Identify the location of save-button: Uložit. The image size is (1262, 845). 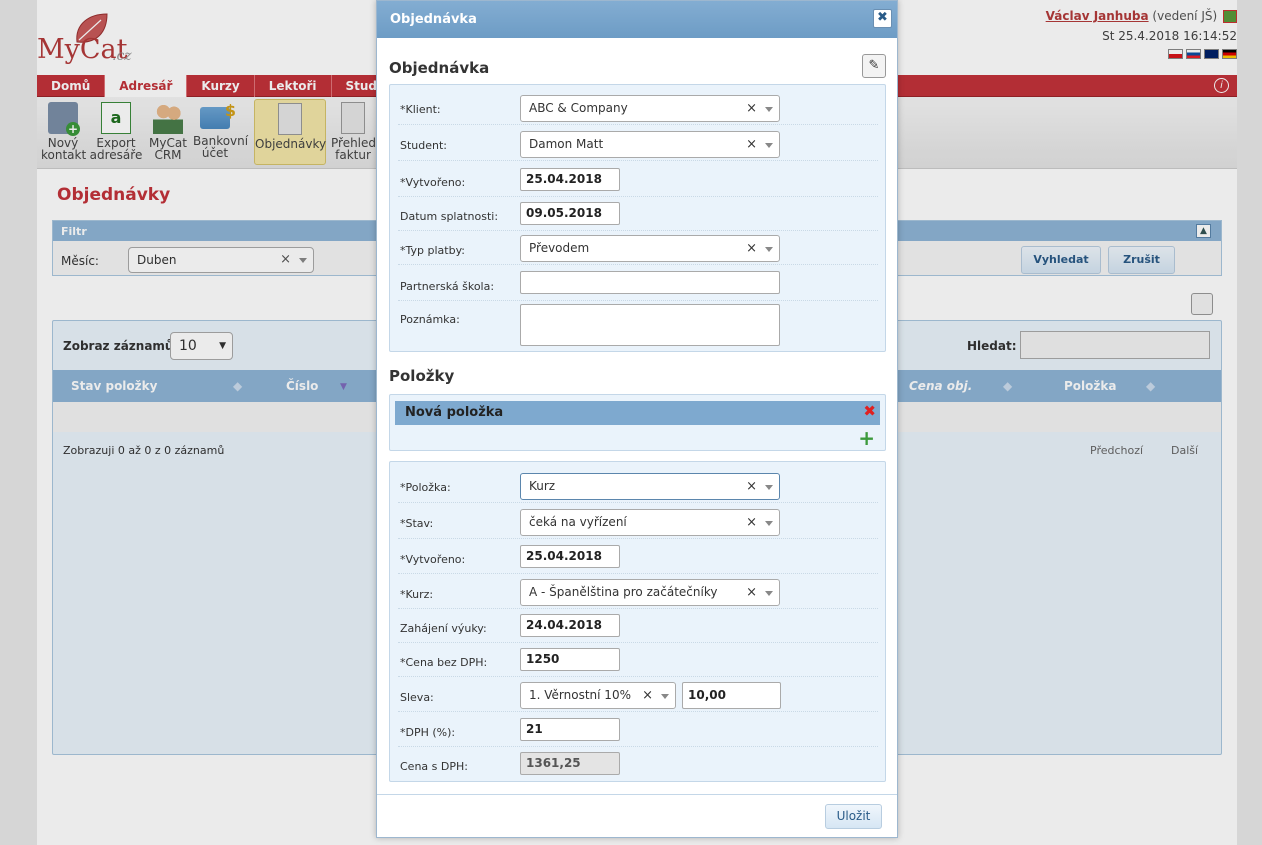
(853, 816).